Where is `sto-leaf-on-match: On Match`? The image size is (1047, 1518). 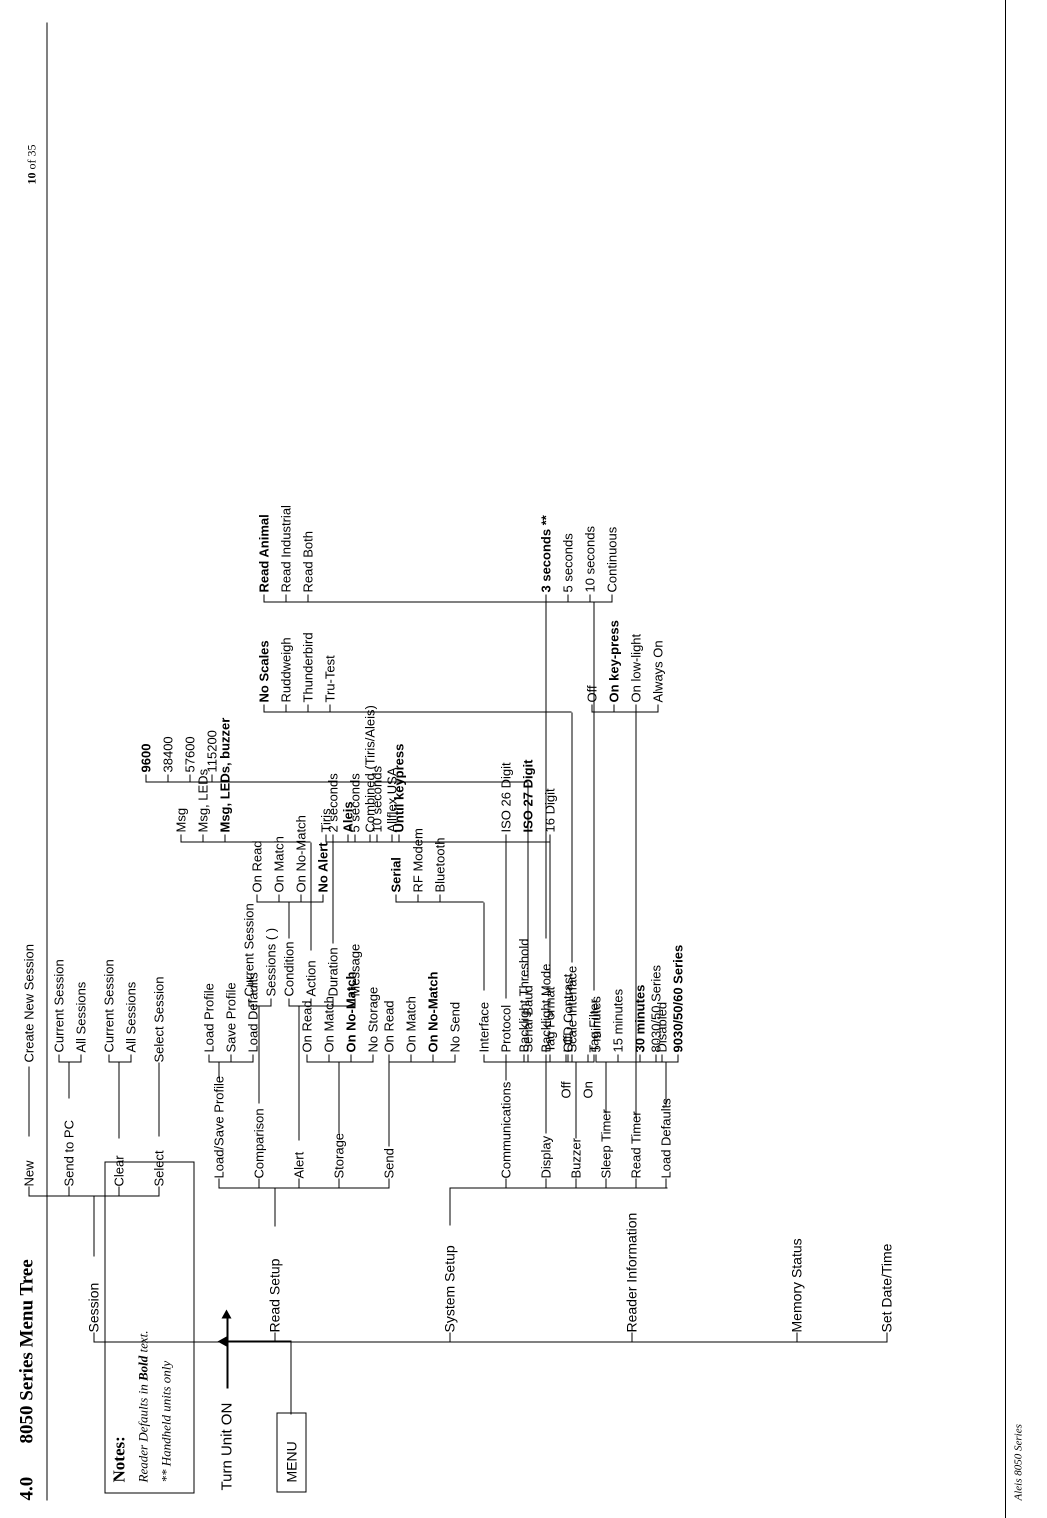 sto-leaf-on-match: On Match is located at coordinates (328, 1023).